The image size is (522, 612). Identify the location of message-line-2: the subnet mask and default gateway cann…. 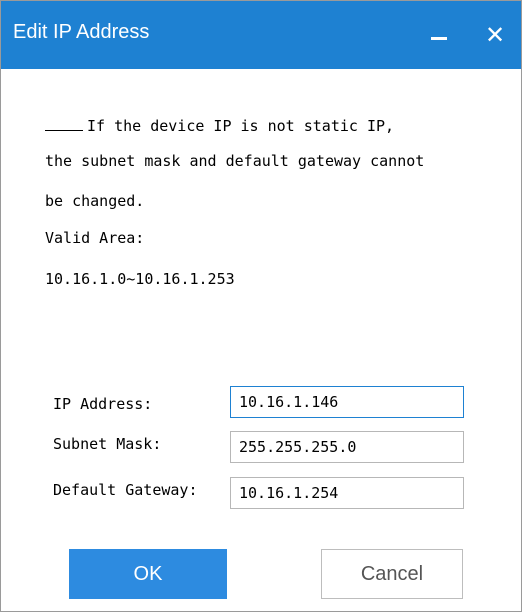
(235, 161).